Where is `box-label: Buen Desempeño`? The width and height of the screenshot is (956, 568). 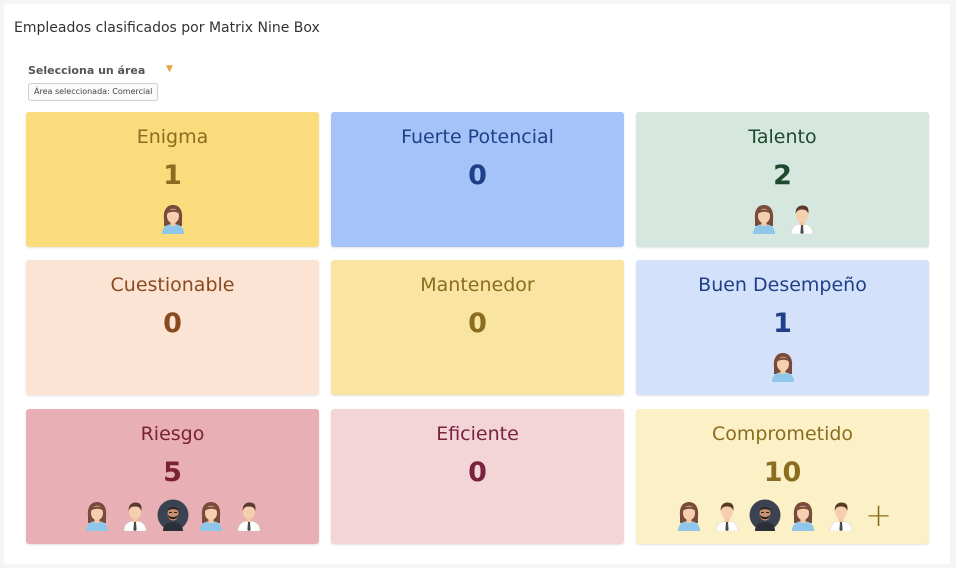 box-label: Buen Desempeño is located at coordinates (782, 285).